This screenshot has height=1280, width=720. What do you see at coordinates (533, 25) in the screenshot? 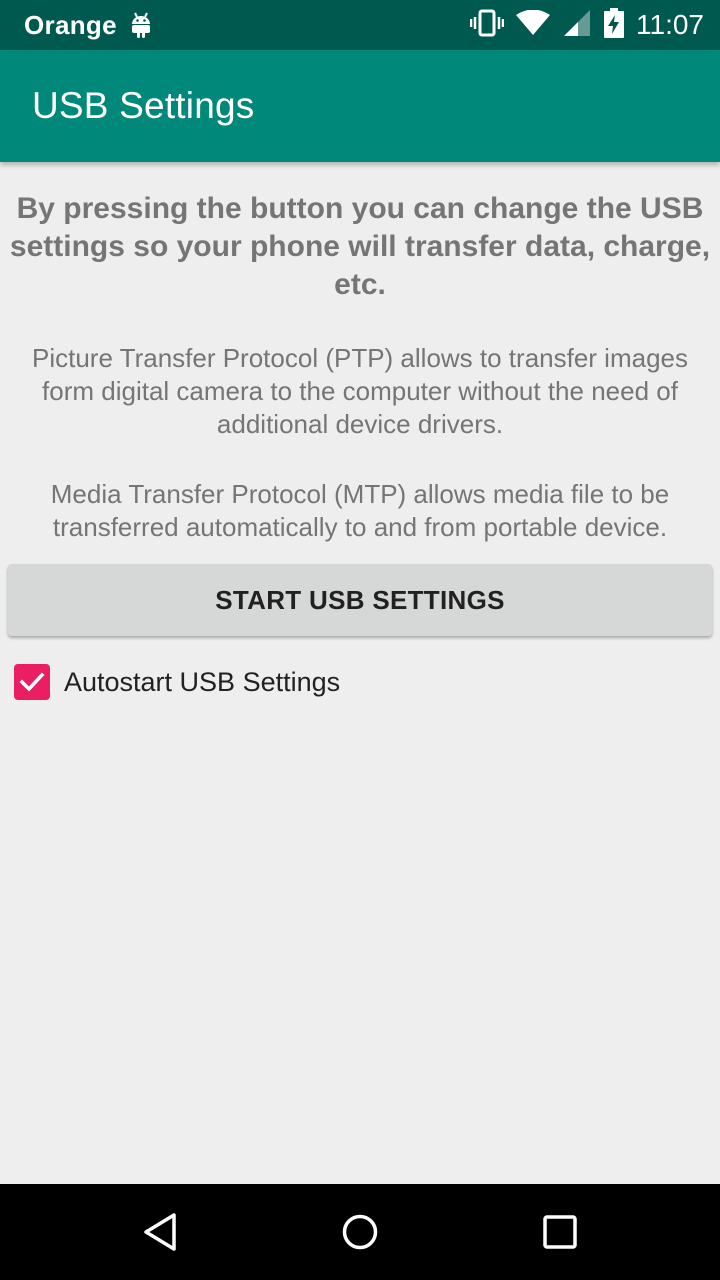
I see `wifi-icon` at bounding box center [533, 25].